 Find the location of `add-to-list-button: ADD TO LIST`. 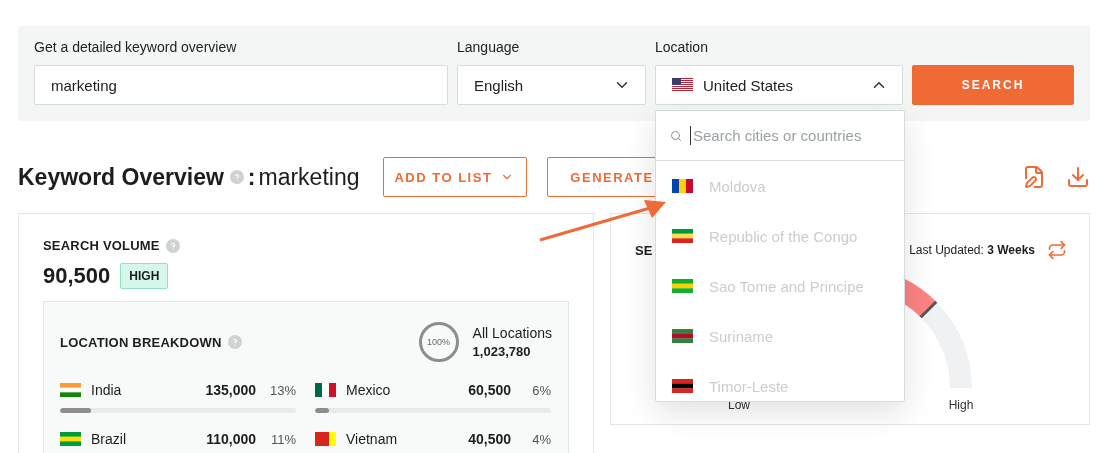

add-to-list-button: ADD TO LIST is located at coordinates (455, 177).